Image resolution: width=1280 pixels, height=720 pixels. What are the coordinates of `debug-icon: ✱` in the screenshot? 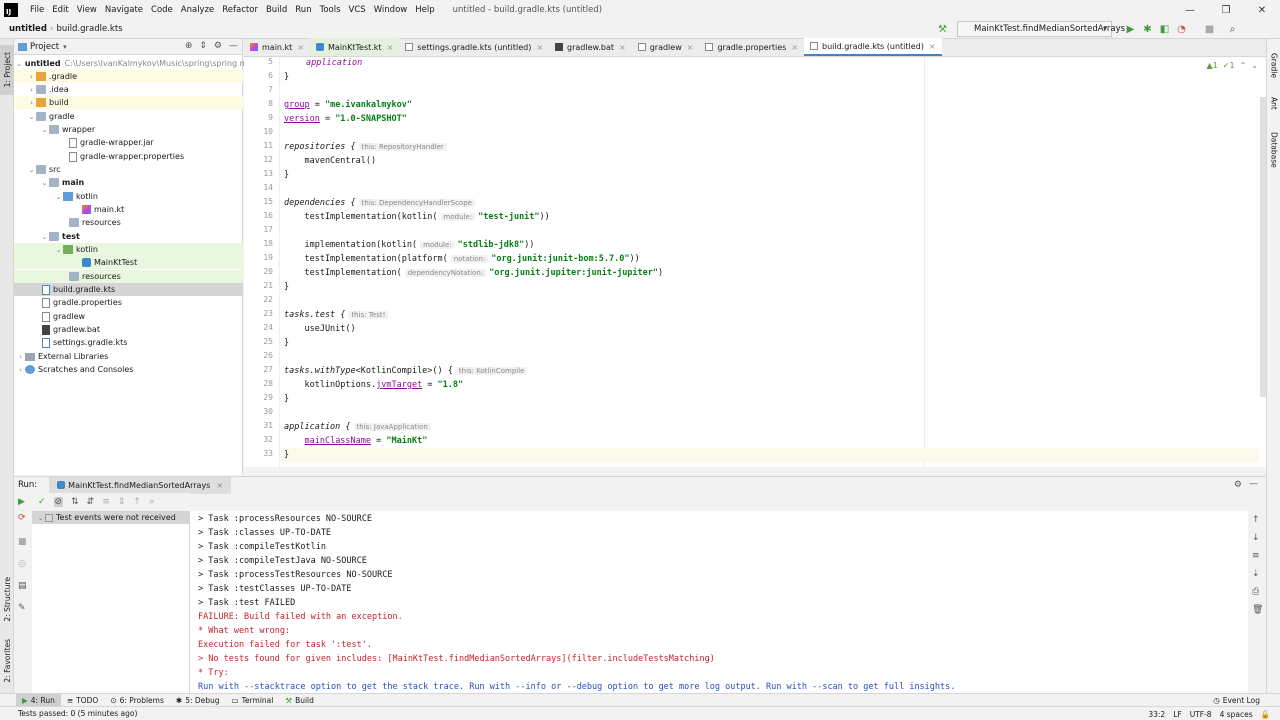 It's located at (1147, 29).